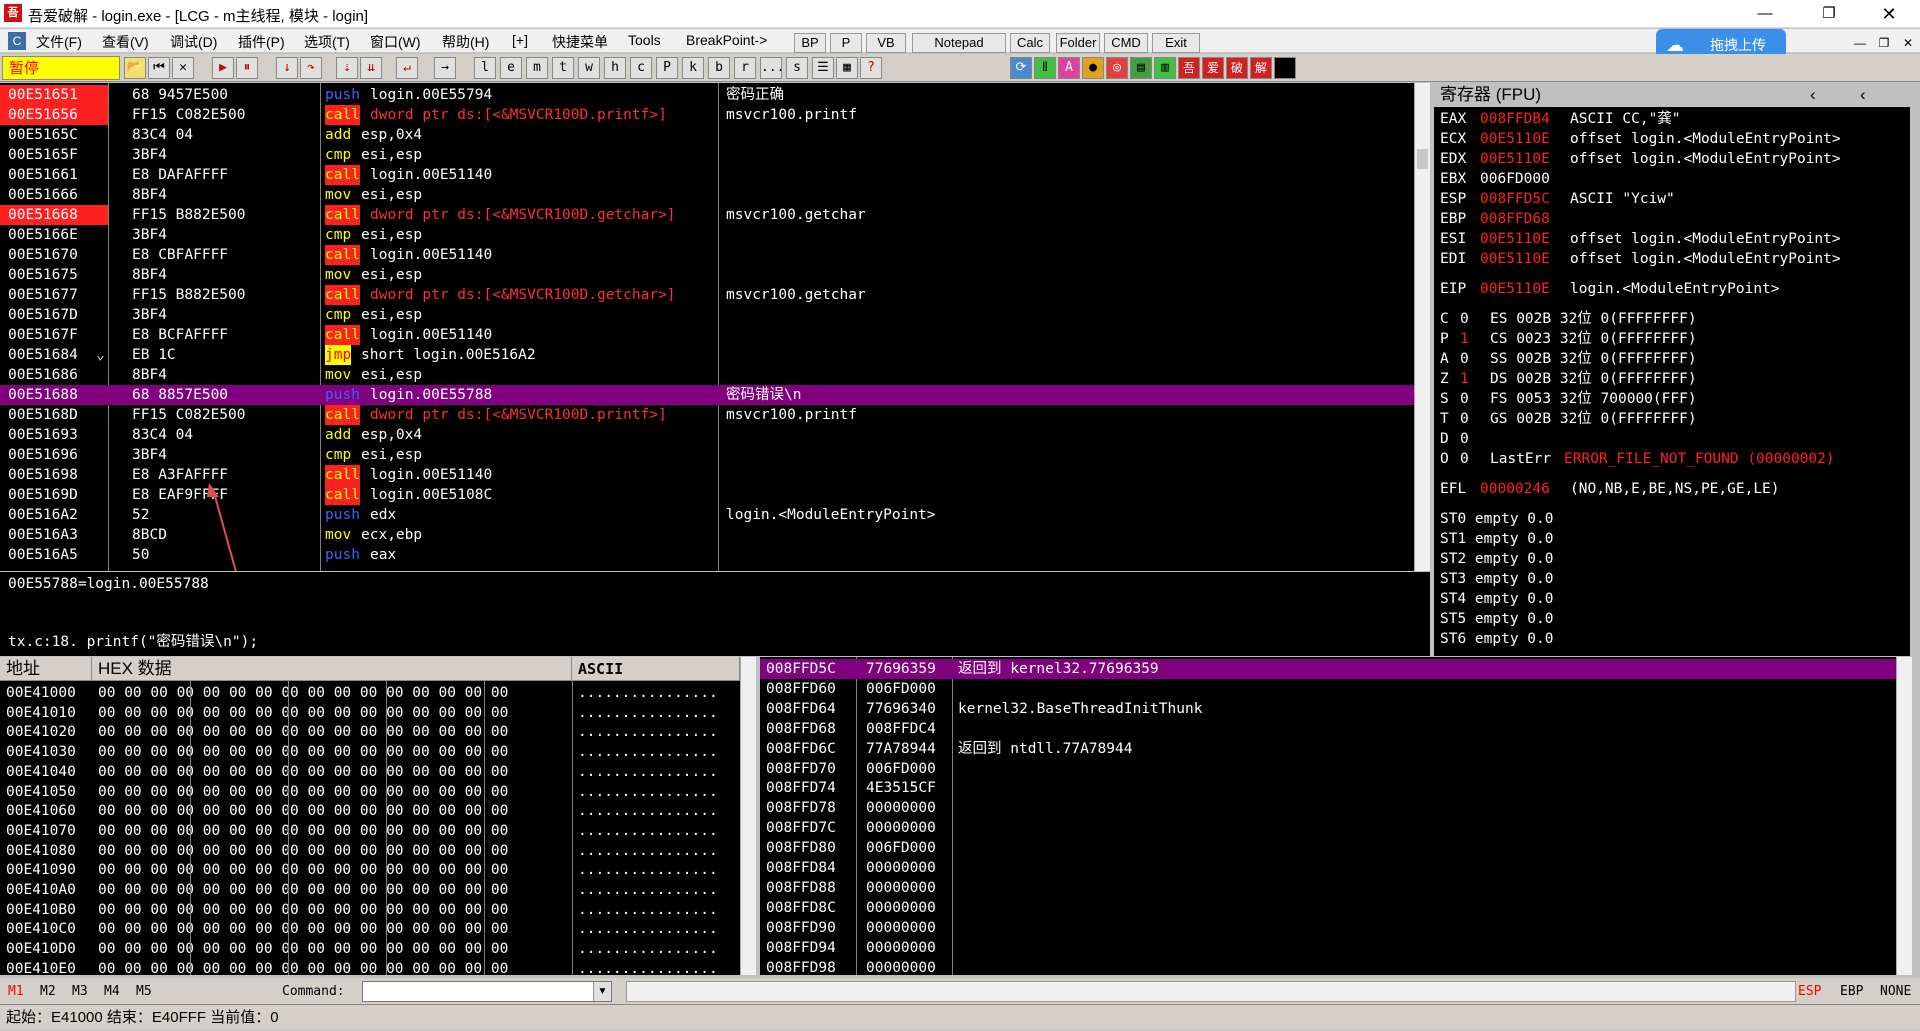 This screenshot has width=1920, height=1031. I want to click on command-input: ▼, so click(487, 991).